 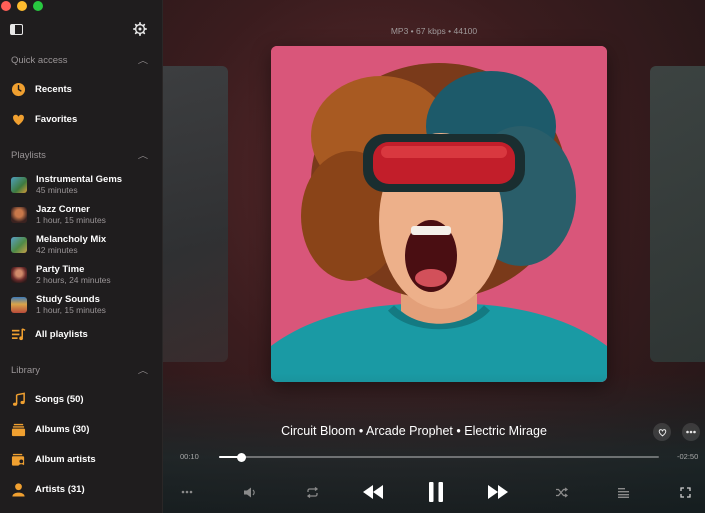 What do you see at coordinates (68, 299) in the screenshot?
I see `playlist-title: Study Sounds` at bounding box center [68, 299].